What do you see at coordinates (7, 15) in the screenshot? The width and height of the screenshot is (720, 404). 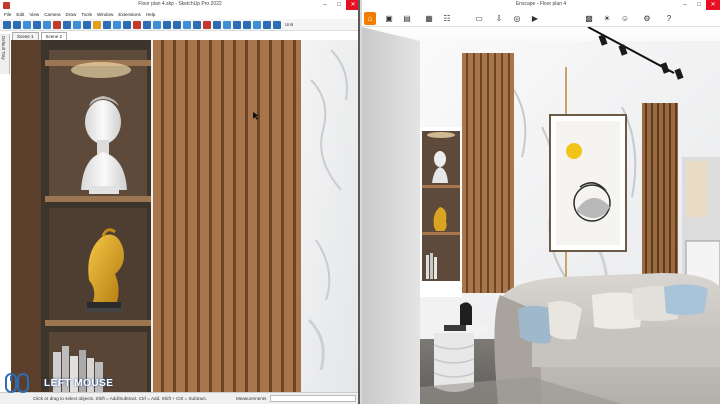 I see `menu-file: File` at bounding box center [7, 15].